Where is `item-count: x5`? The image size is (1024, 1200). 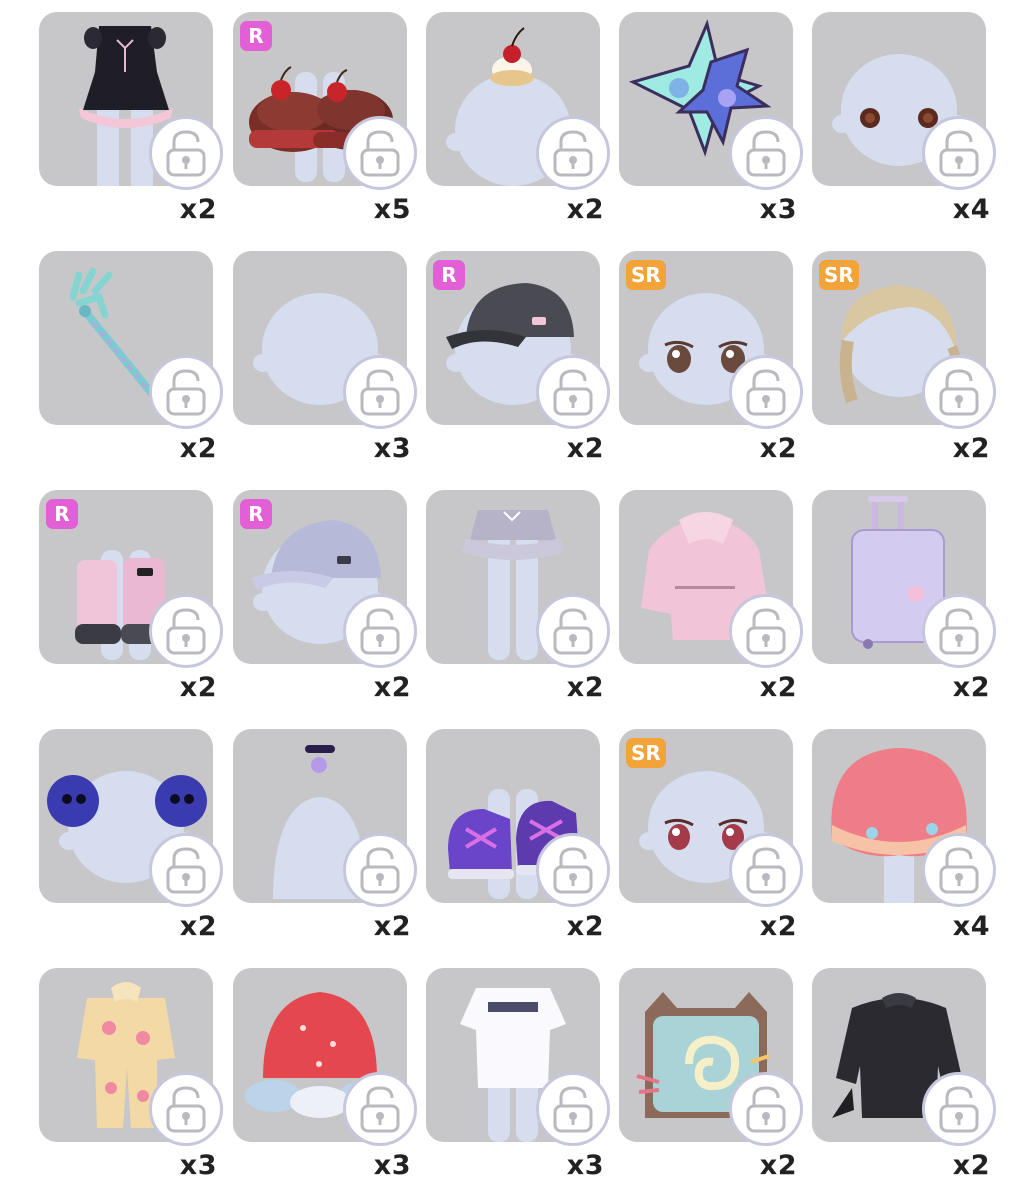
item-count: x5 is located at coordinates (392, 209).